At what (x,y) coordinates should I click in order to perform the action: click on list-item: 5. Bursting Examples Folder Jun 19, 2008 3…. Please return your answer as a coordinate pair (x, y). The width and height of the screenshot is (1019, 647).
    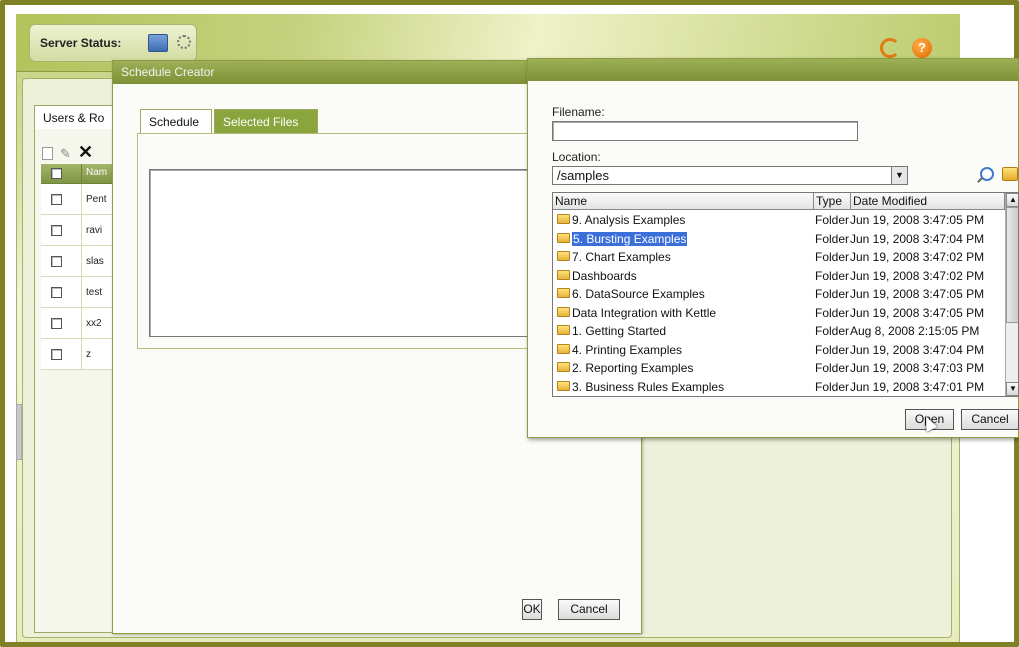
    Looking at the image, I should click on (779, 239).